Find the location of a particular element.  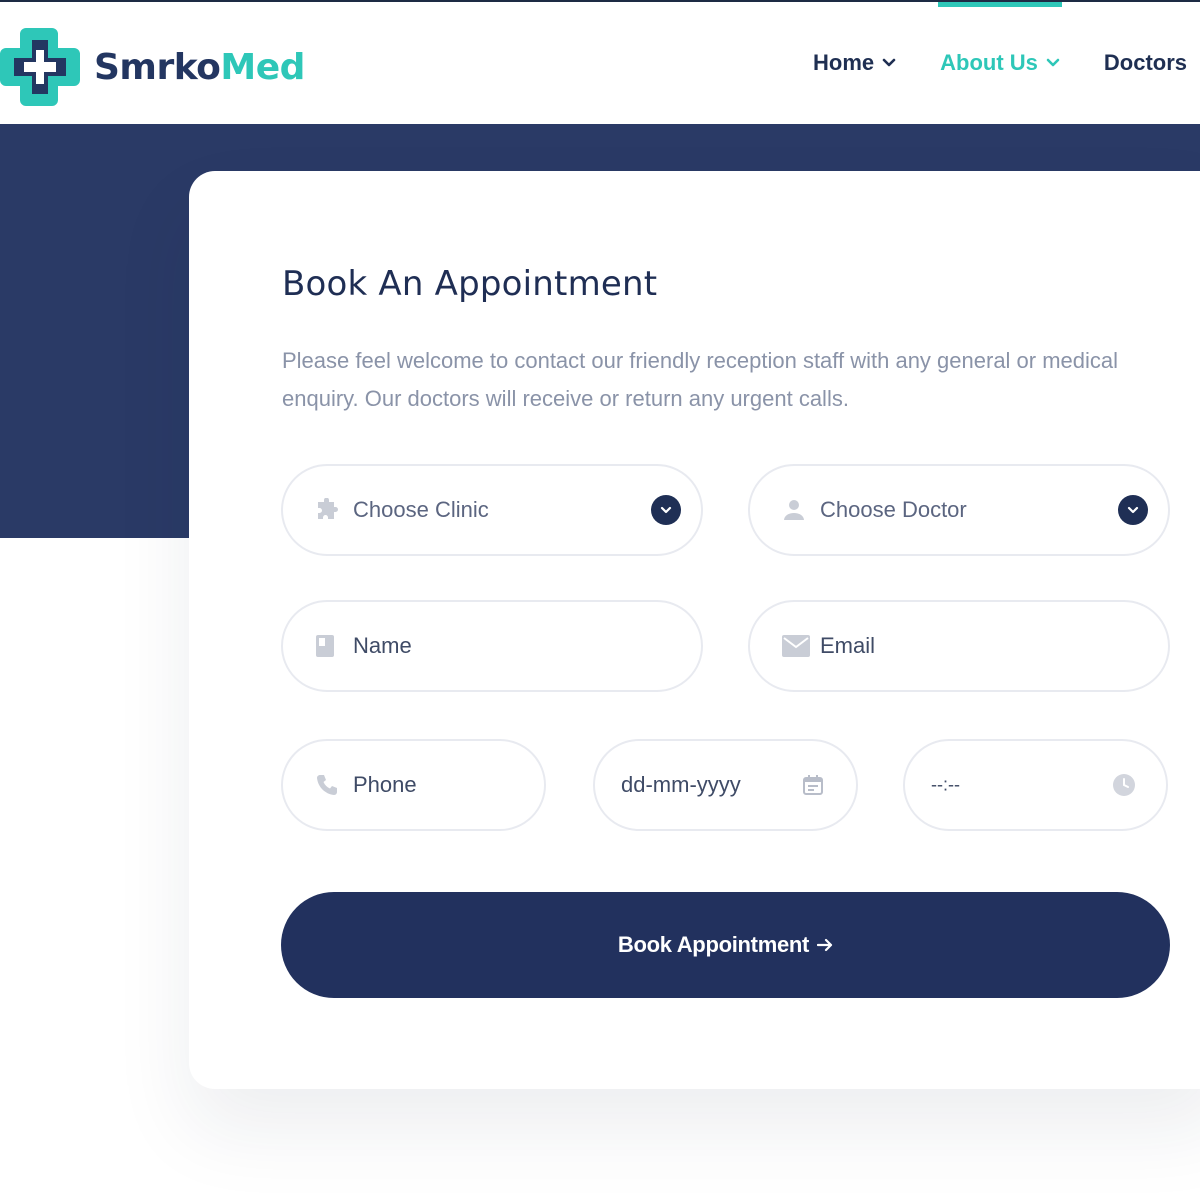

nav-home: Home is located at coordinates (854, 63).